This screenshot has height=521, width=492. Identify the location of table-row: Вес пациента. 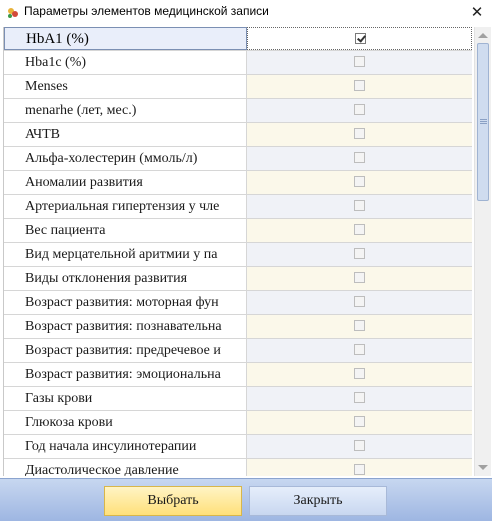
(238, 231).